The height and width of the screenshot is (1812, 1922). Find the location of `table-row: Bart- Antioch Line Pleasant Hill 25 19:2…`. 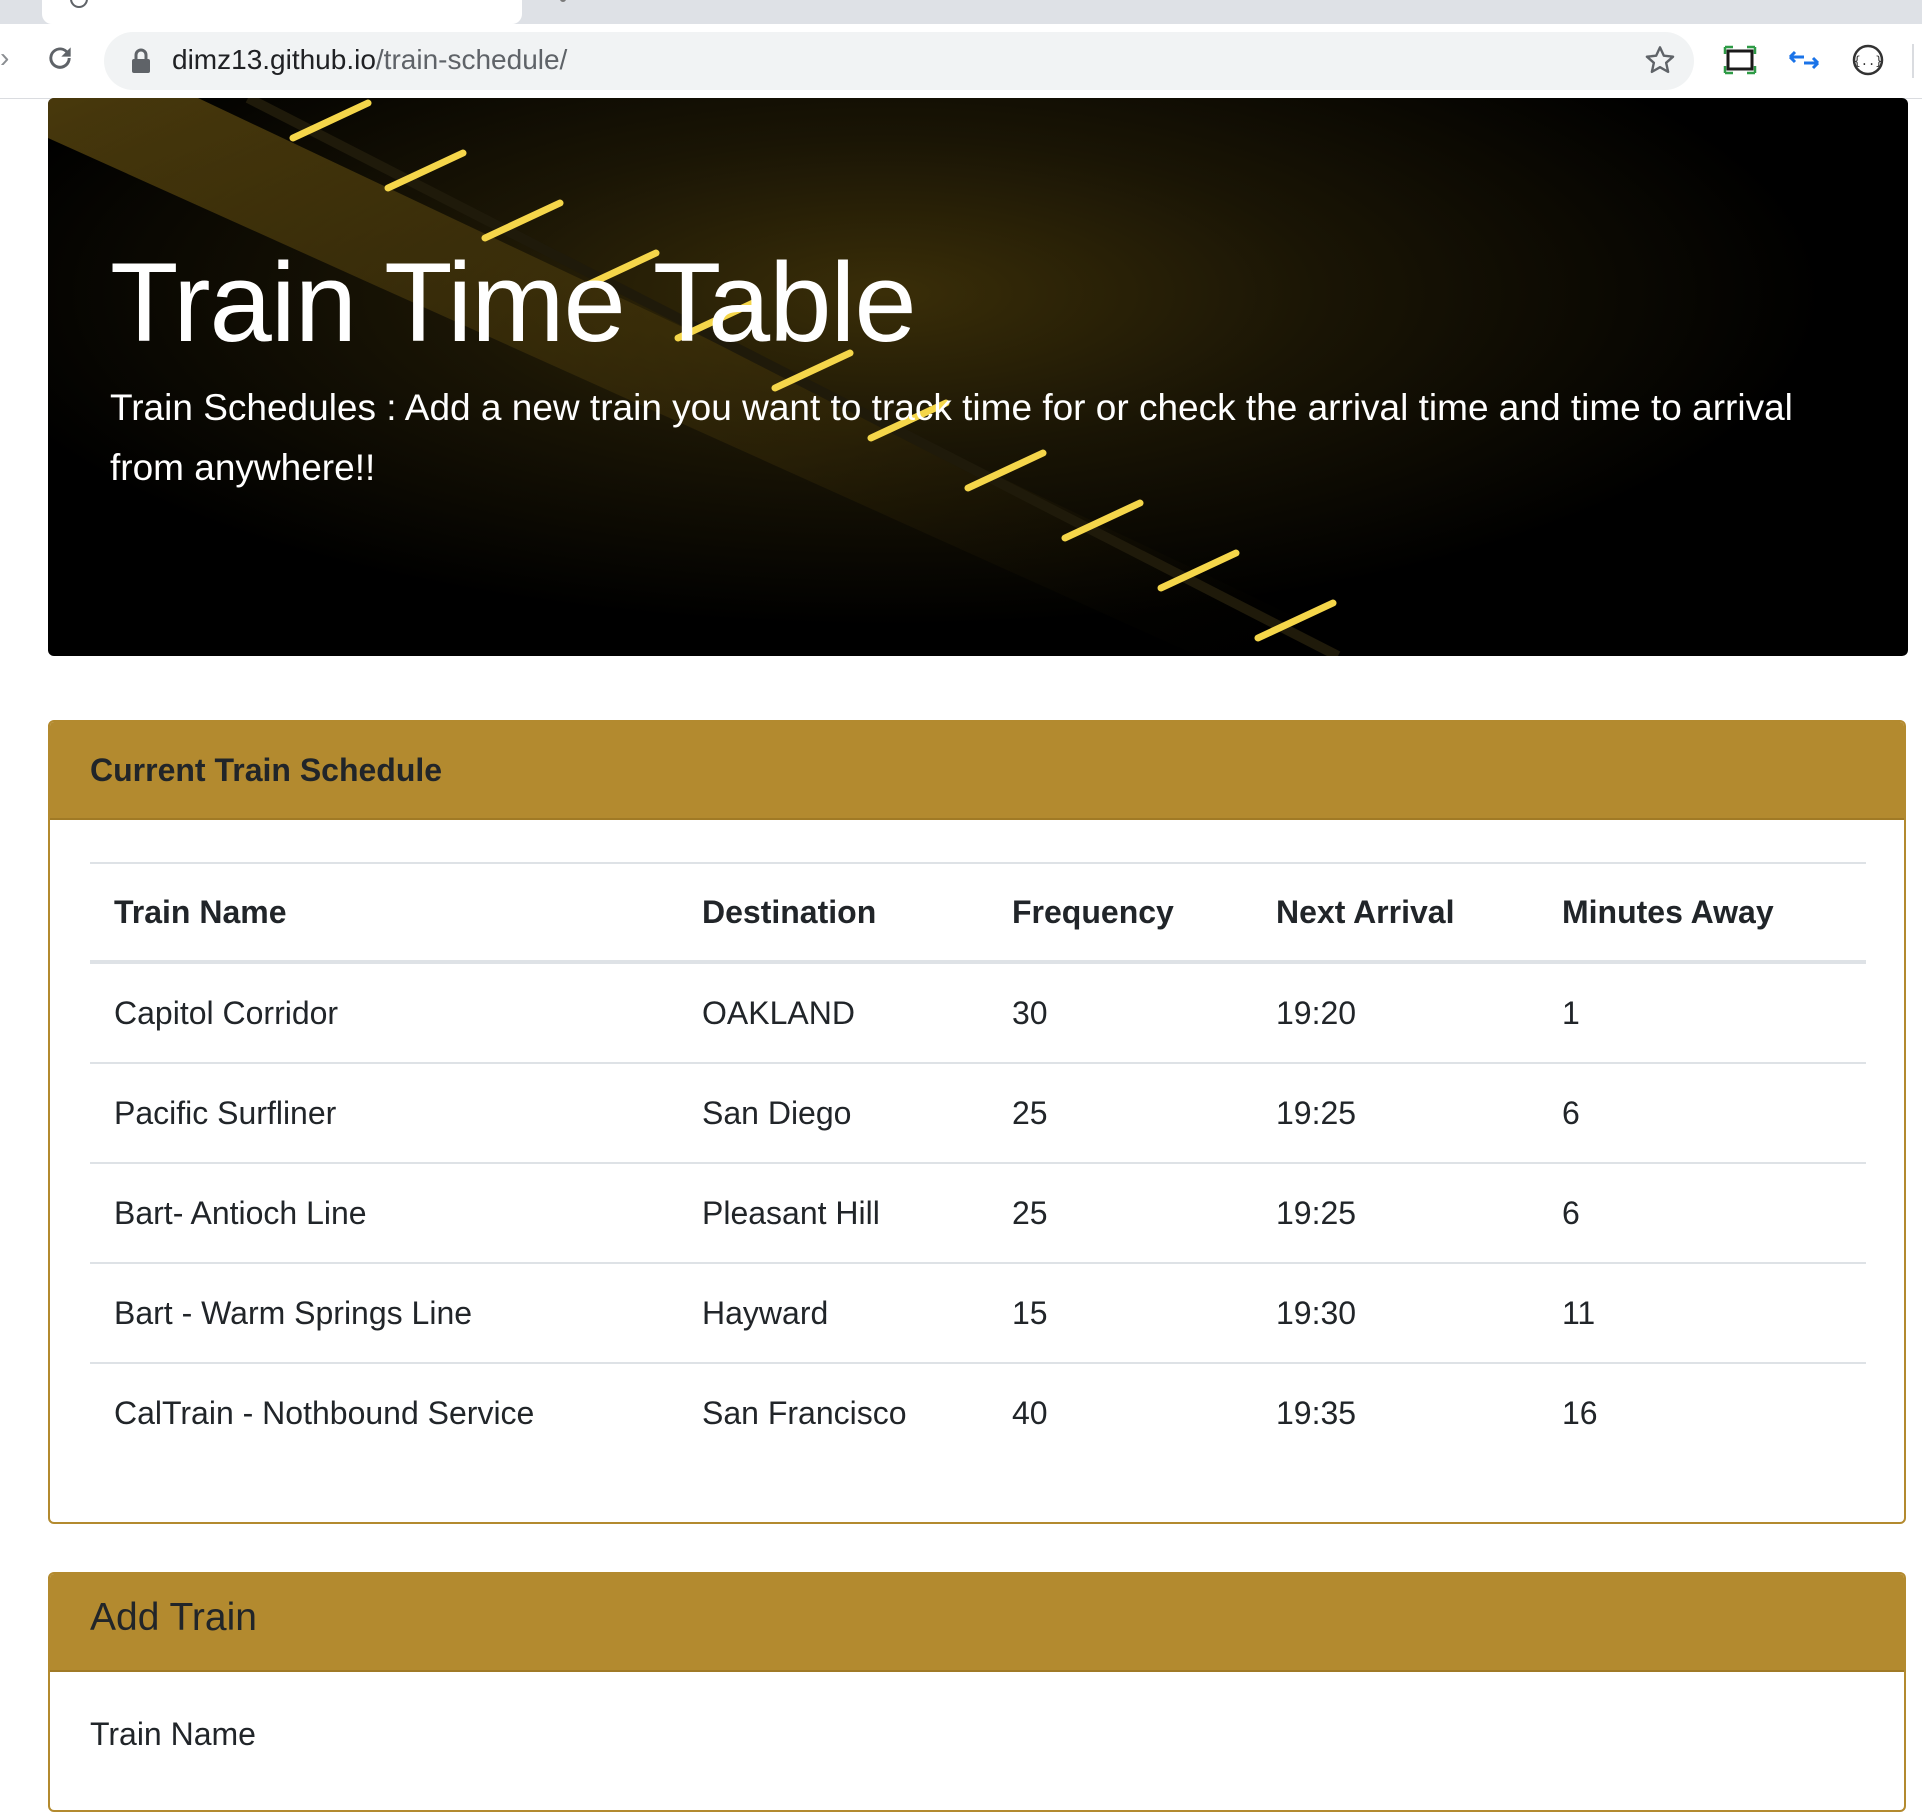

table-row: Bart- Antioch Line Pleasant Hill 25 19:2… is located at coordinates (978, 1213).